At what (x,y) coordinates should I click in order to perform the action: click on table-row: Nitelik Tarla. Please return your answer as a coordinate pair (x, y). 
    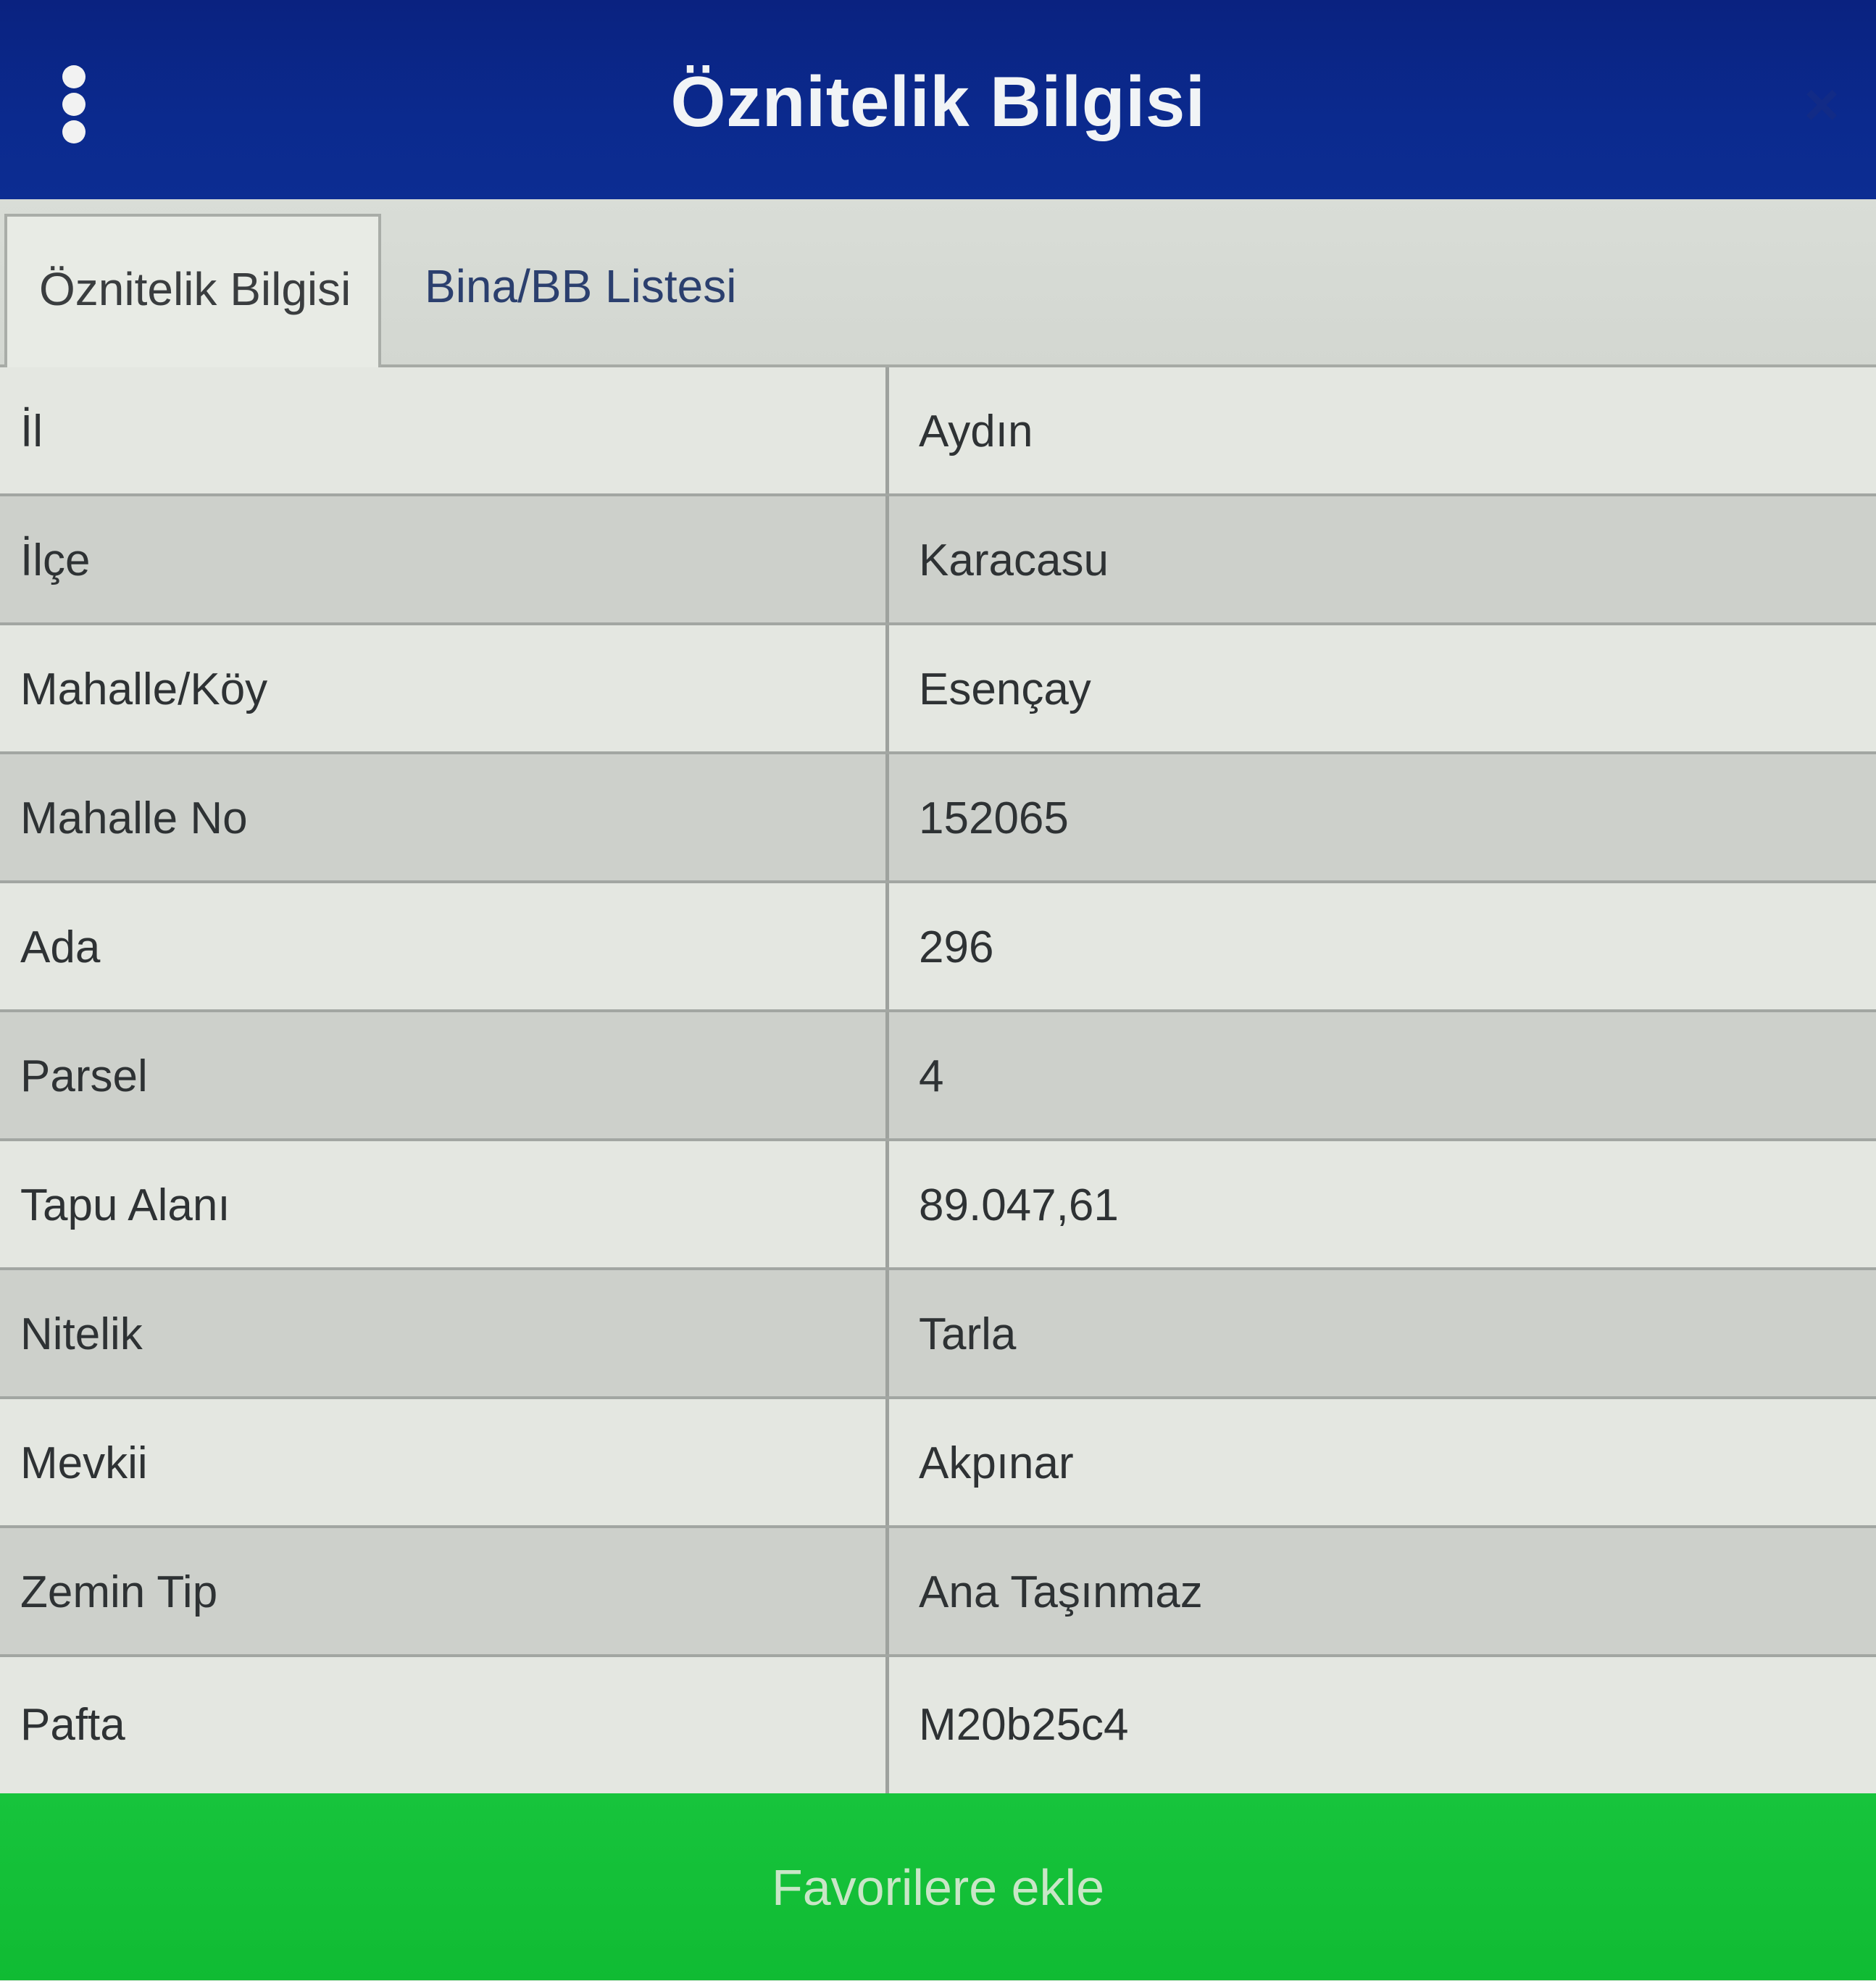
    Looking at the image, I should click on (938, 1334).